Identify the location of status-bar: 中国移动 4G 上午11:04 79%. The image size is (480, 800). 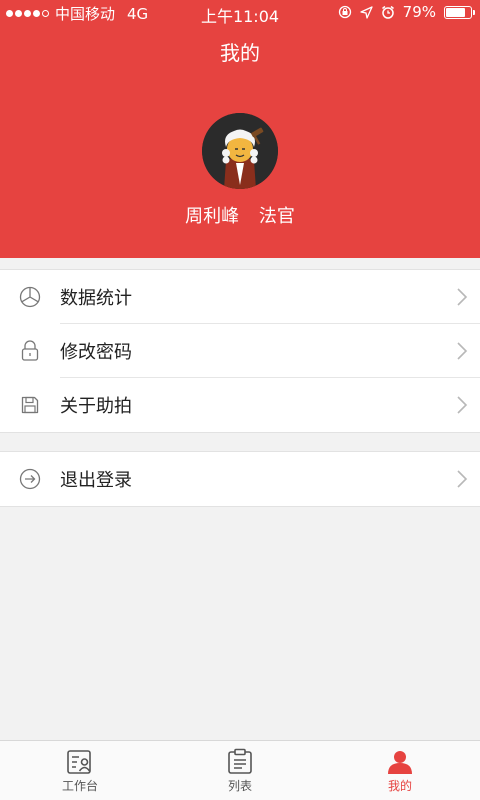
(240, 13).